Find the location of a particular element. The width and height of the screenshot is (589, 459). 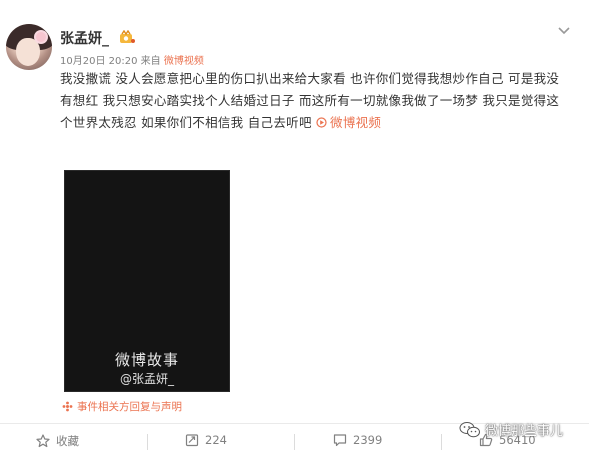

related-statement-label: 事件相关方回复与声明 is located at coordinates (129, 407).